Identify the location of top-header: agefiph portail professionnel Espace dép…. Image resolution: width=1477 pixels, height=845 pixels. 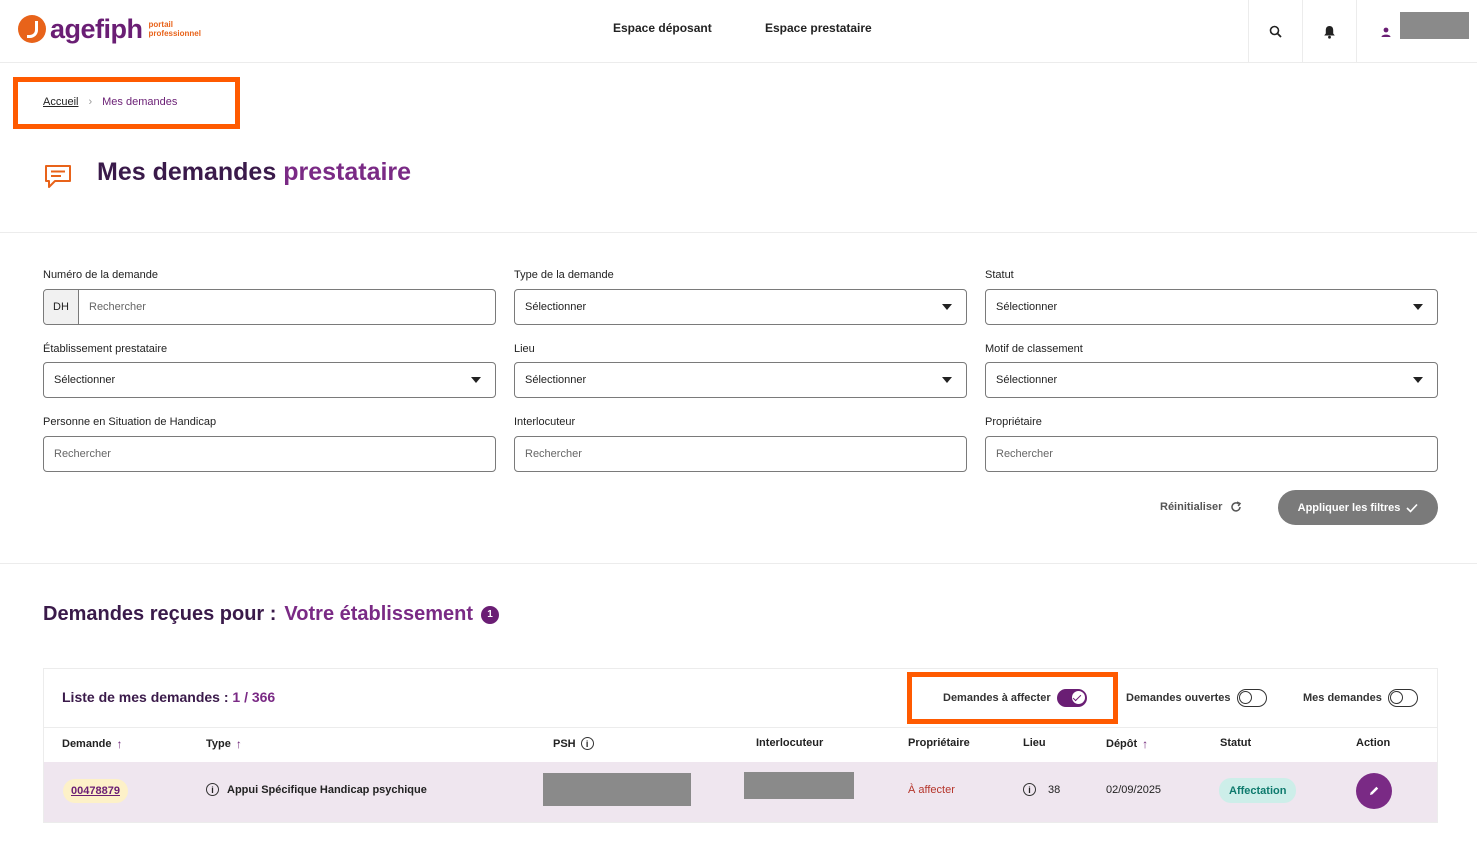
(738, 31).